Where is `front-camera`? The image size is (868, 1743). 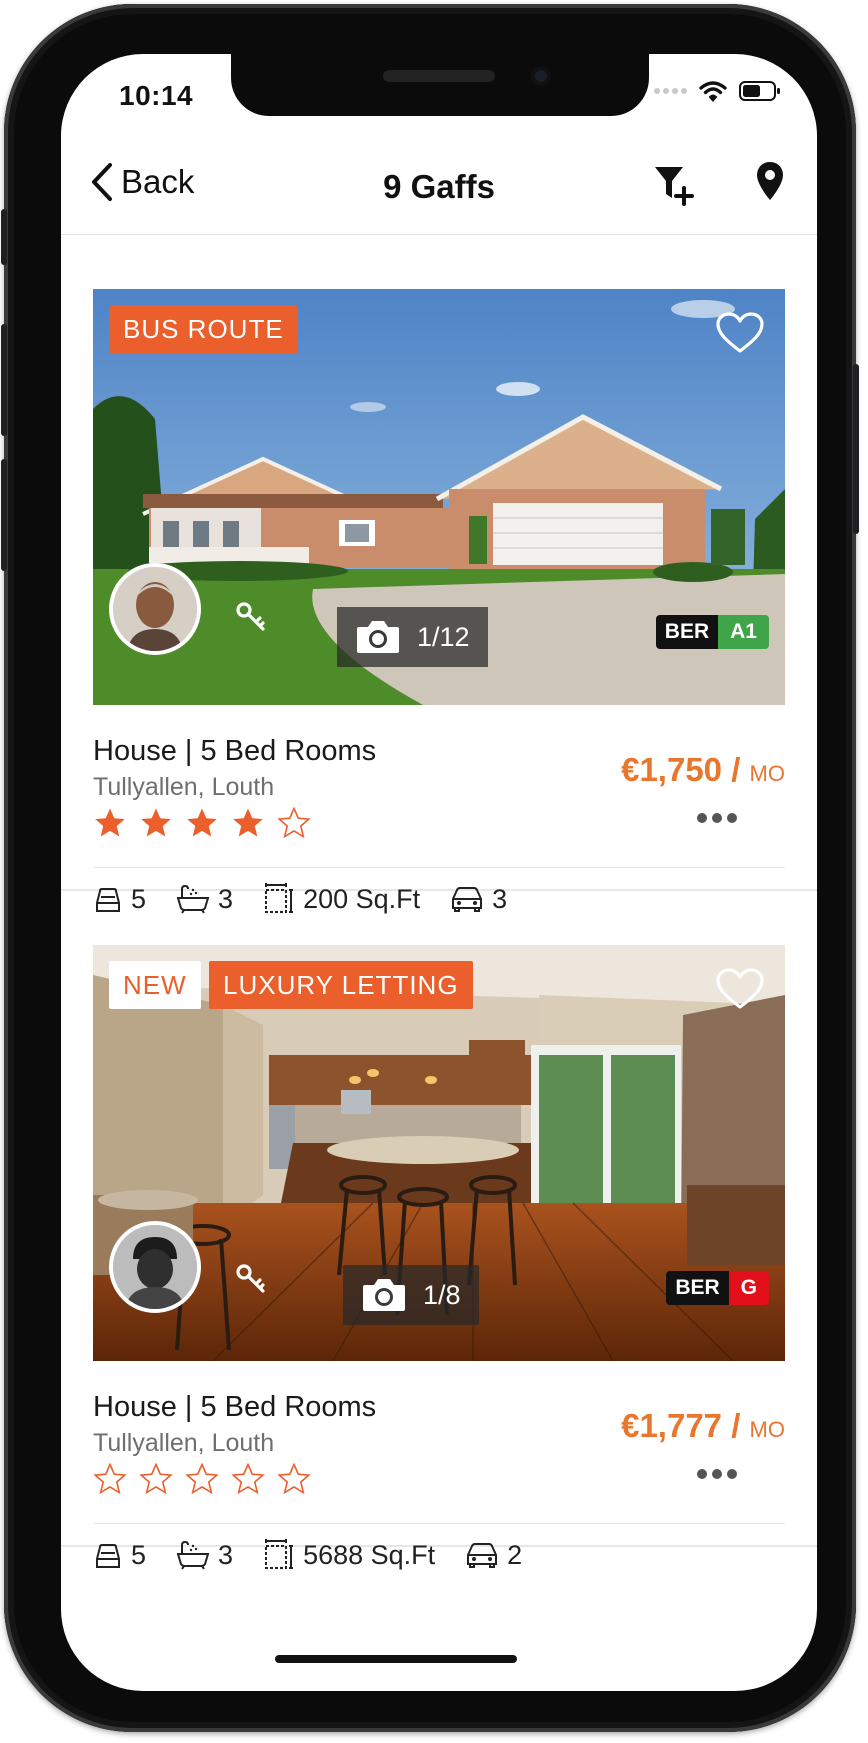
front-camera is located at coordinates (541, 76).